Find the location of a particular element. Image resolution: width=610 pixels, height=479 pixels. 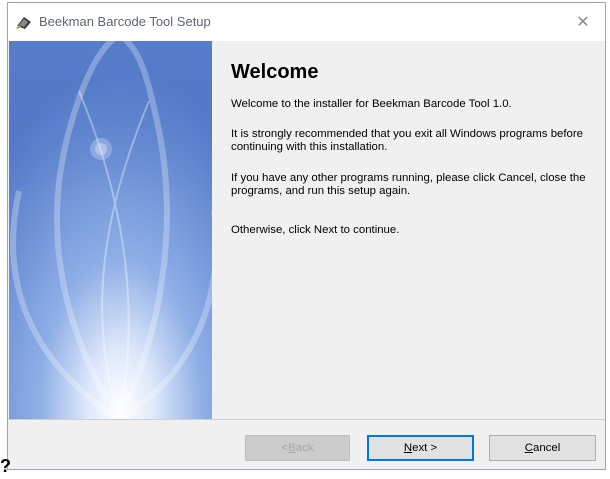

cancel-button: Cancel is located at coordinates (542, 448).